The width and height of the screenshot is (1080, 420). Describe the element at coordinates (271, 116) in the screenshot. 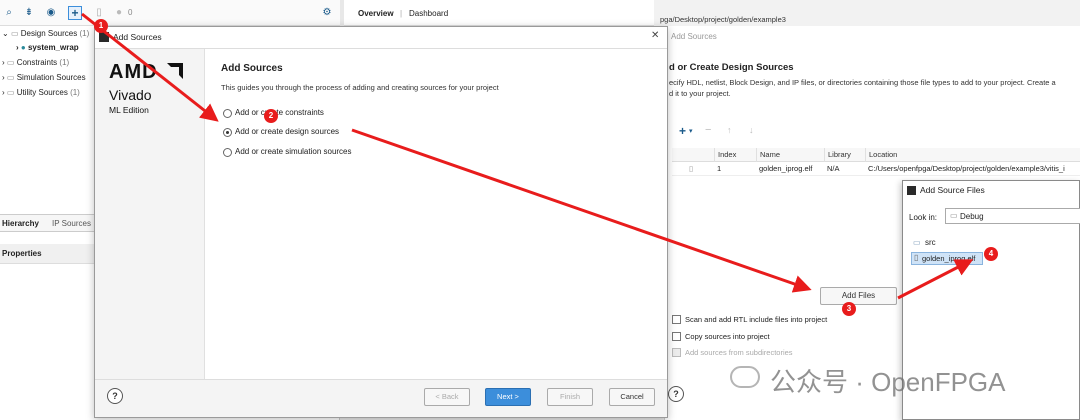

I see `step-marker-2: 2` at that location.